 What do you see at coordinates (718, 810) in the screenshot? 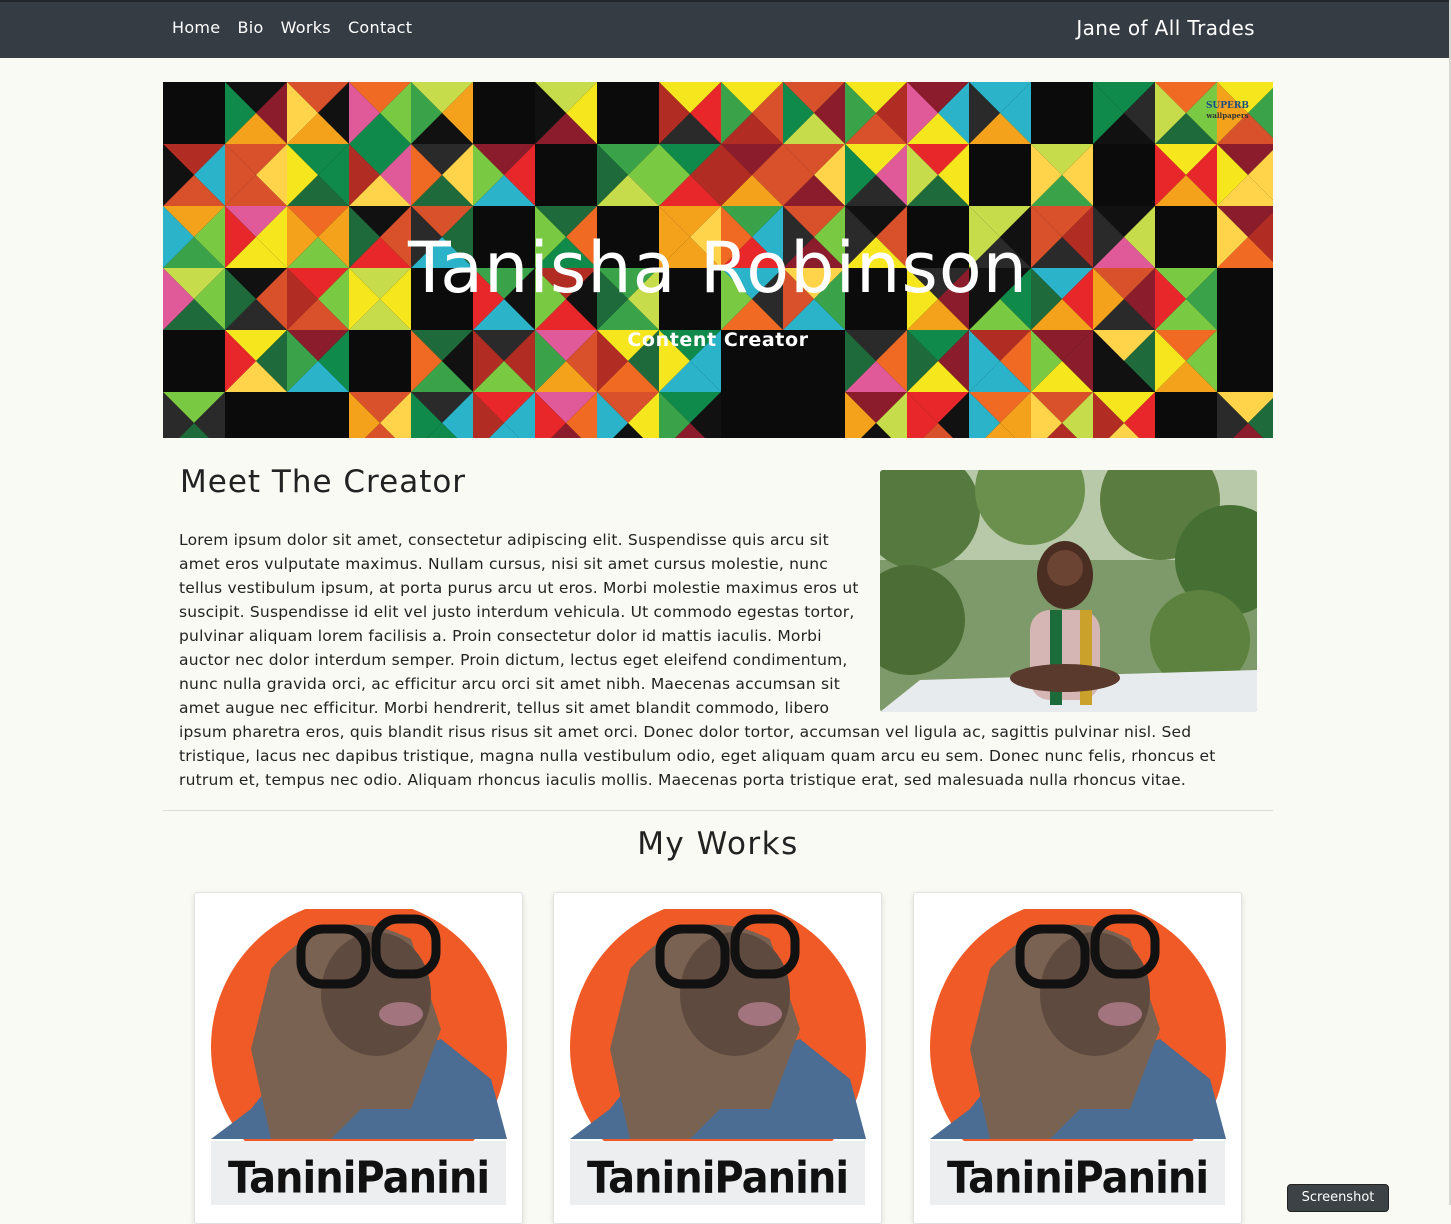
I see `section-divider` at bounding box center [718, 810].